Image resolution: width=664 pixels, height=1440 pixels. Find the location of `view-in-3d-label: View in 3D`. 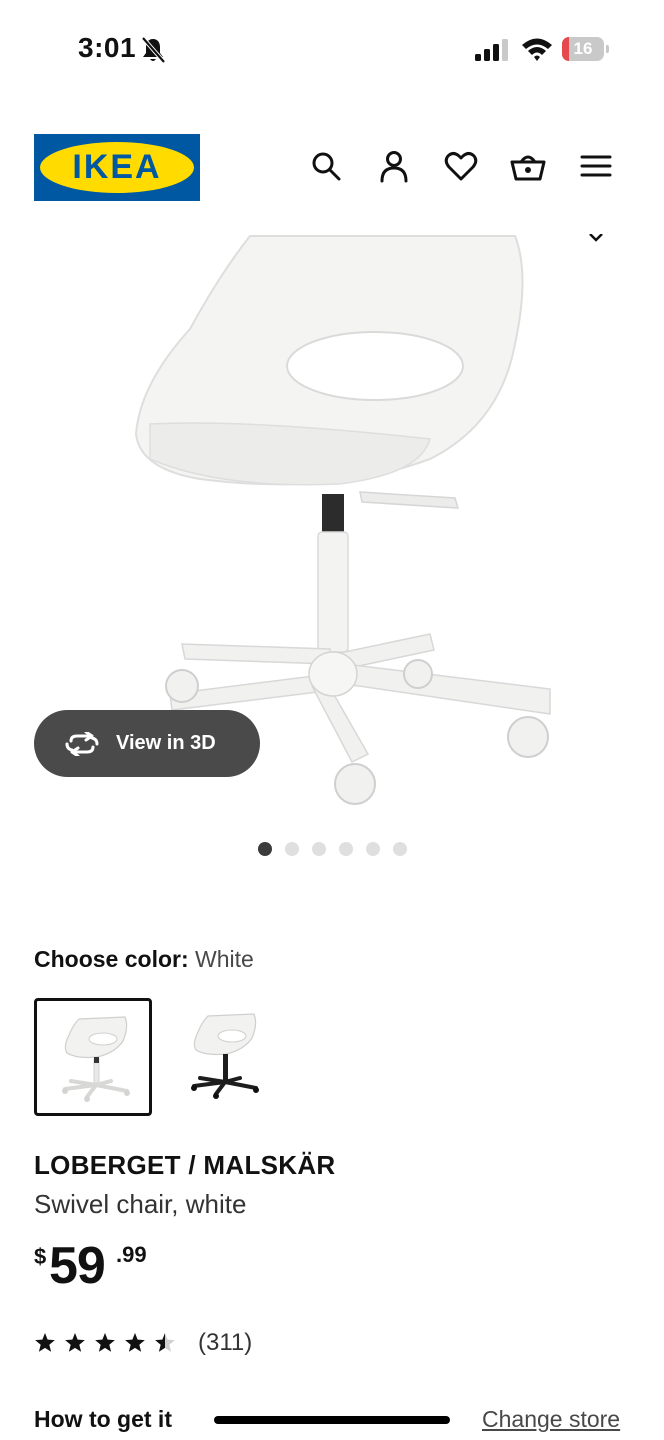

view-in-3d-label: View in 3D is located at coordinates (166, 743).